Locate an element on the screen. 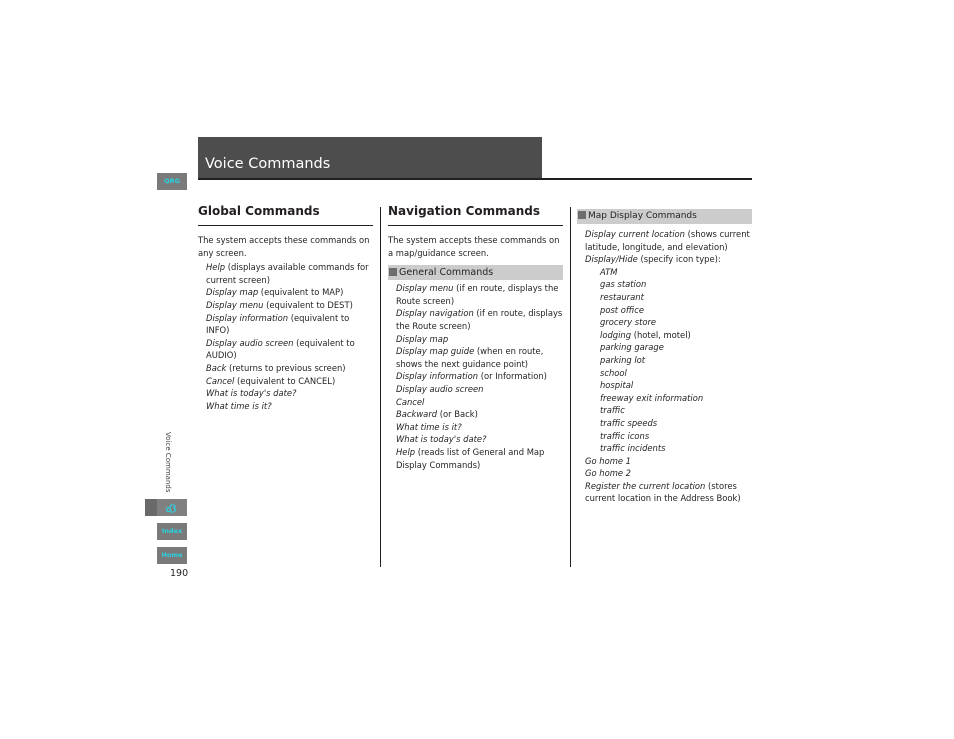 This screenshot has height=739, width=954. command-description: (equivalent to MAP) is located at coordinates (301, 292).